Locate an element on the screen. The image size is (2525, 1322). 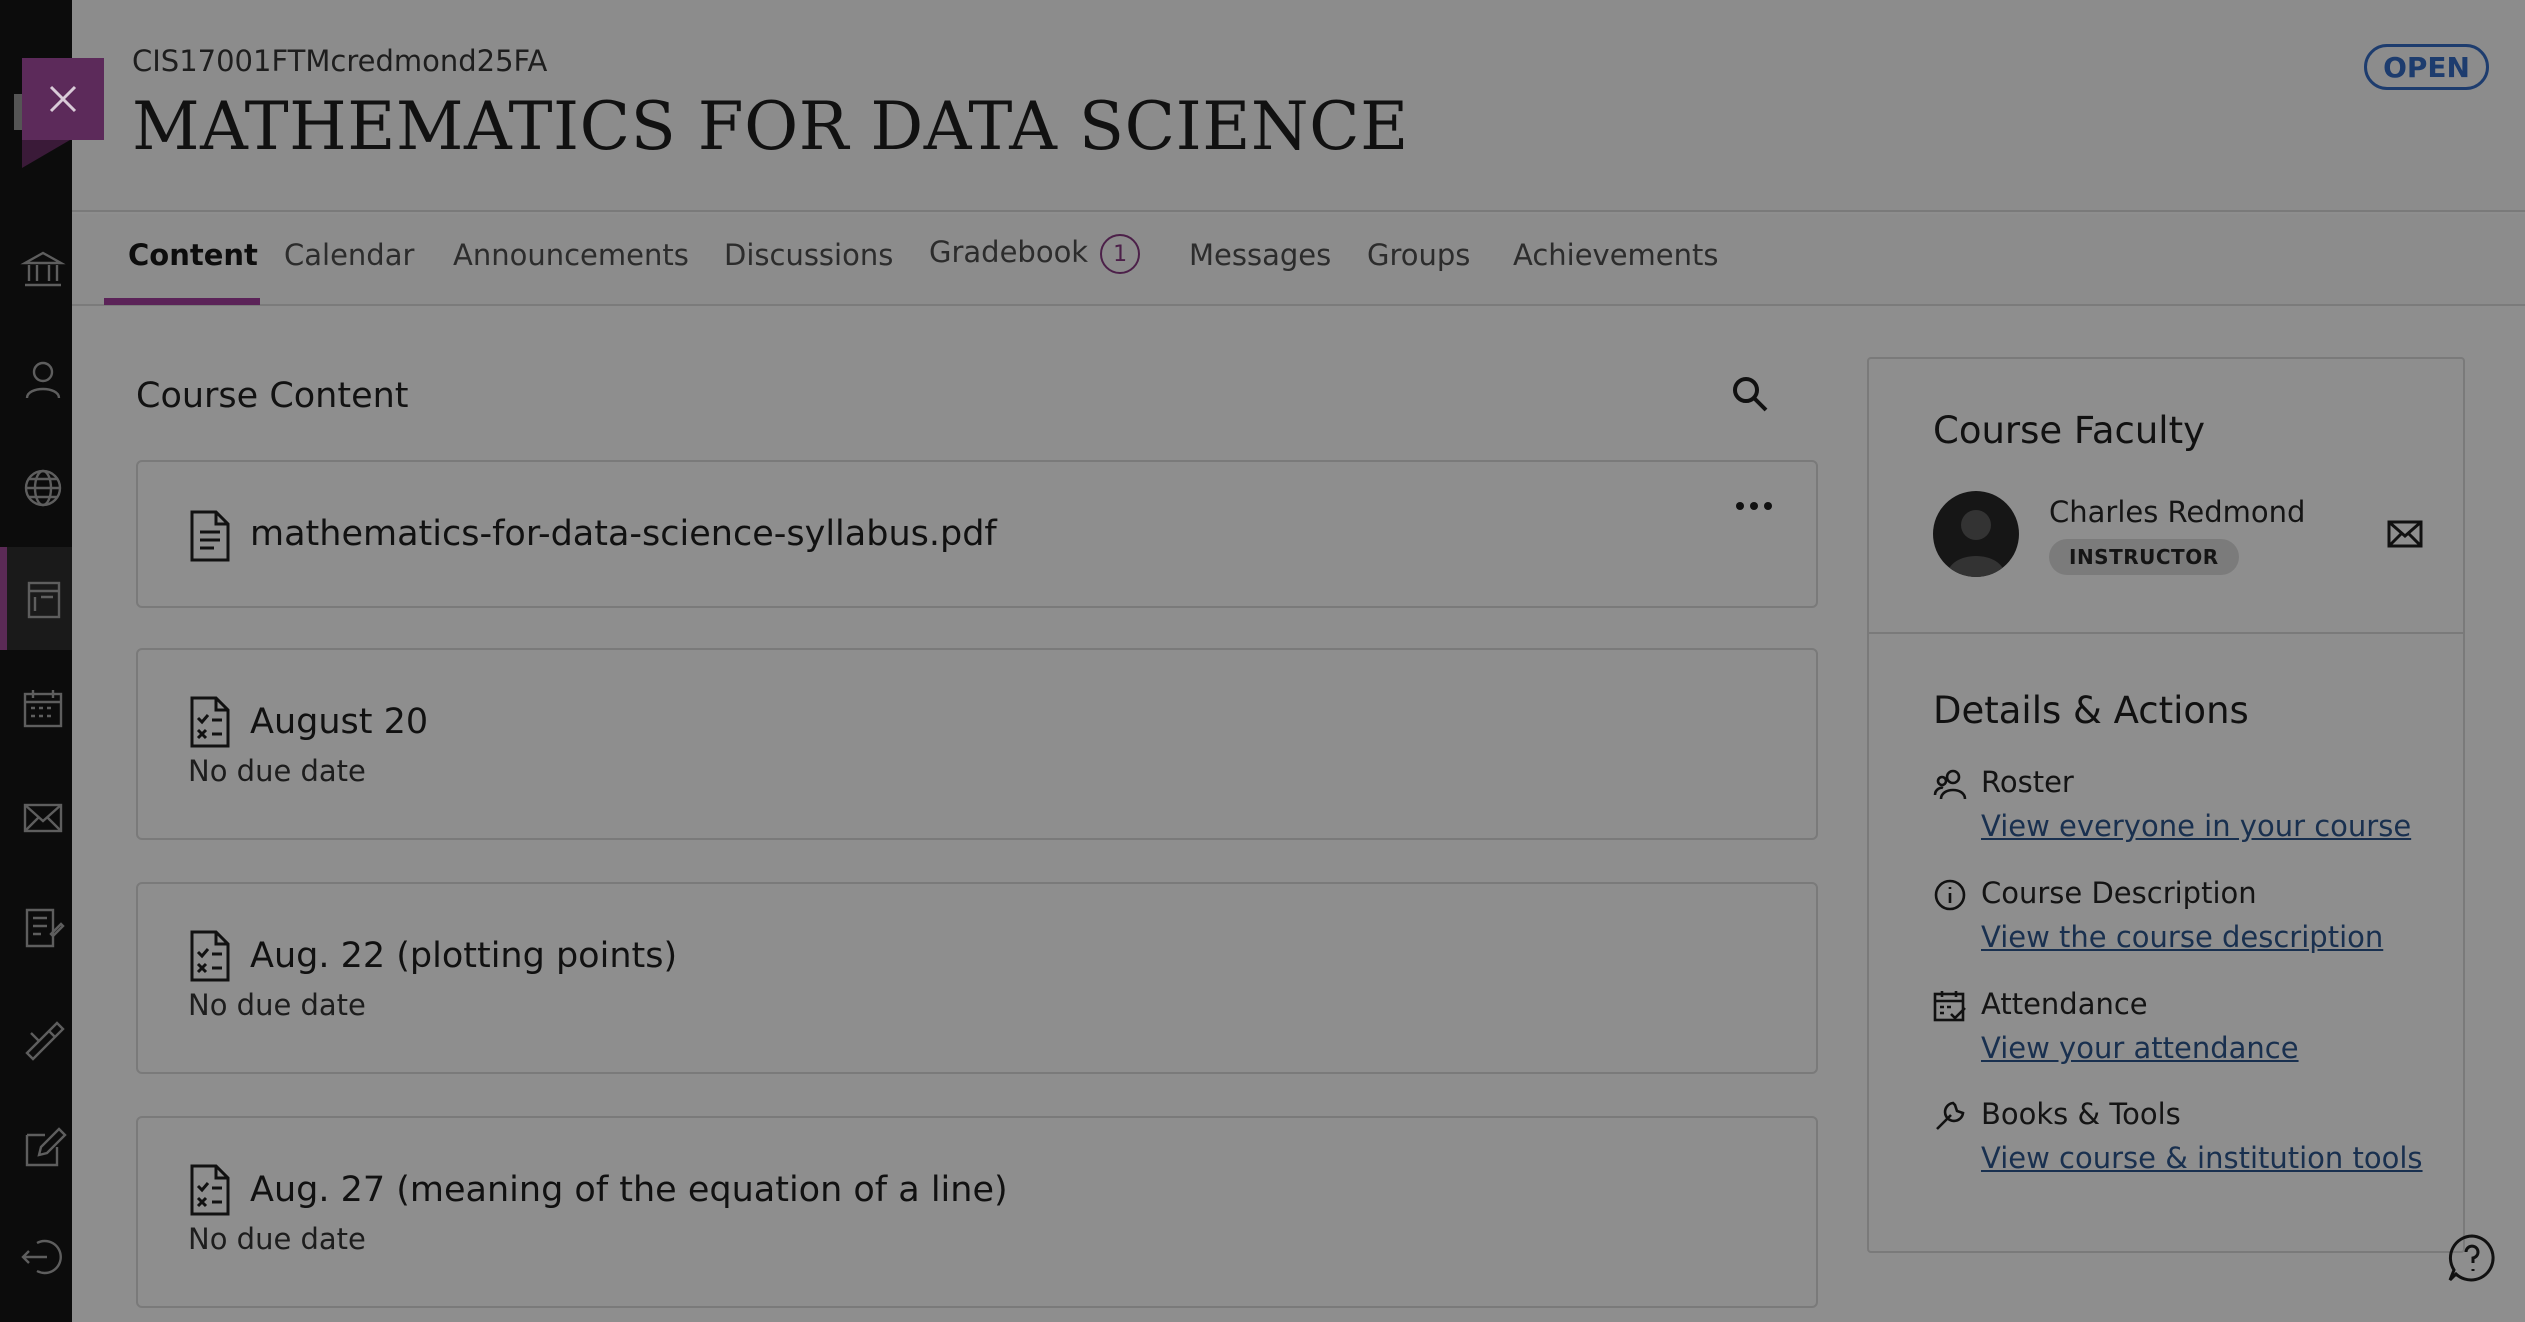
active-tab-indicator is located at coordinates (182, 301).